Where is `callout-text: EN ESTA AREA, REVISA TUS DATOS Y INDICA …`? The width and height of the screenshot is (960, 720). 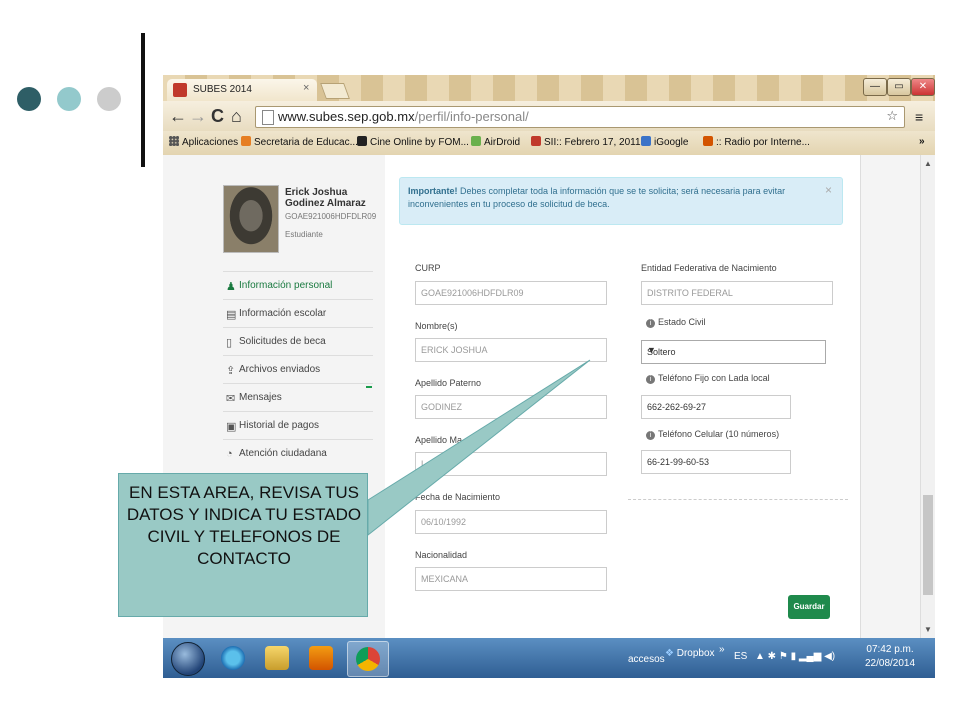
callout-text: EN ESTA AREA, REVISA TUS DATOS Y INDICA … is located at coordinates (244, 525).